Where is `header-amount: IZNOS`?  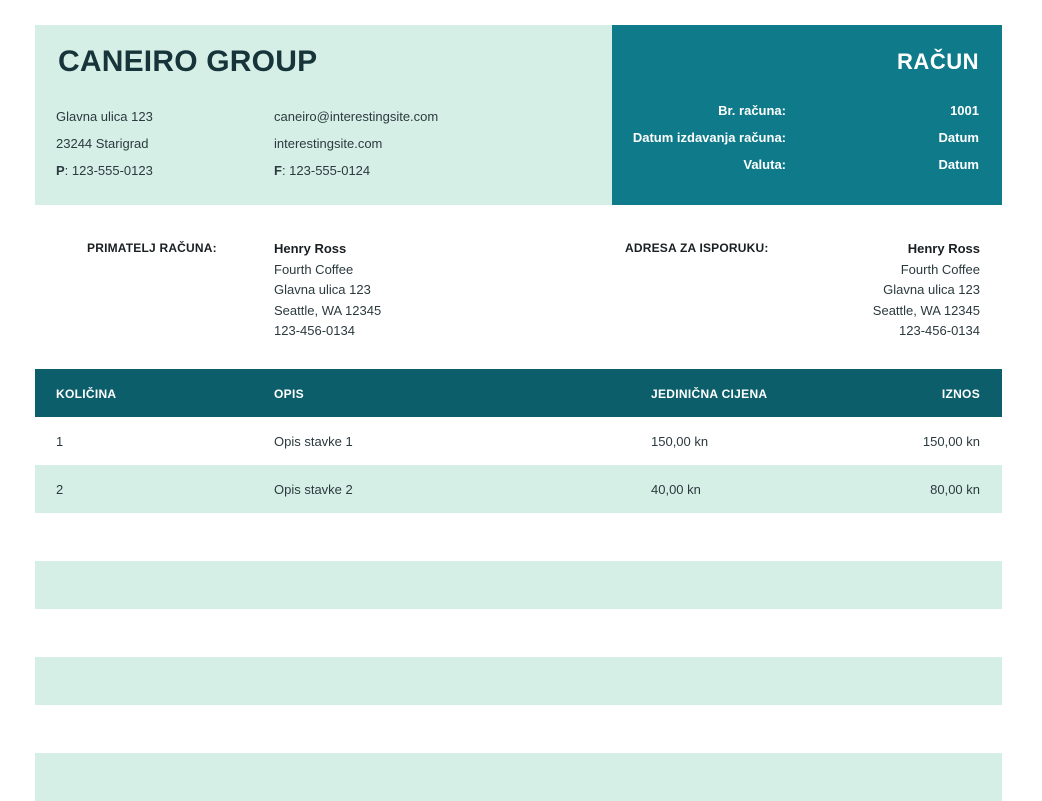
header-amount: IZNOS is located at coordinates (960, 394).